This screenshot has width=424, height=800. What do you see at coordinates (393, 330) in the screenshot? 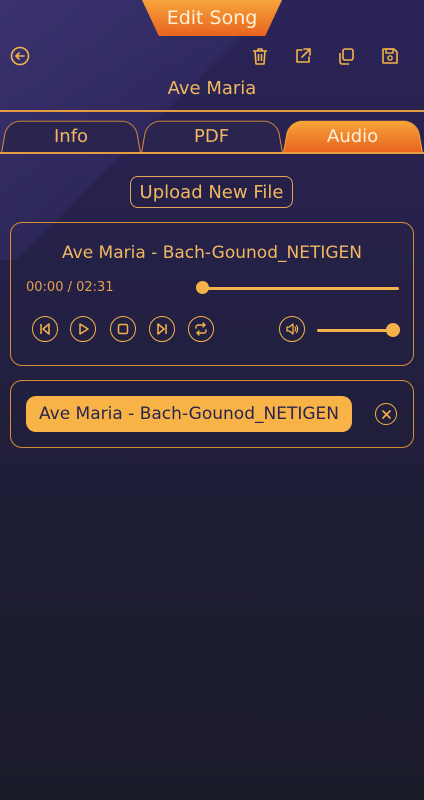
I see `volume-knob` at bounding box center [393, 330].